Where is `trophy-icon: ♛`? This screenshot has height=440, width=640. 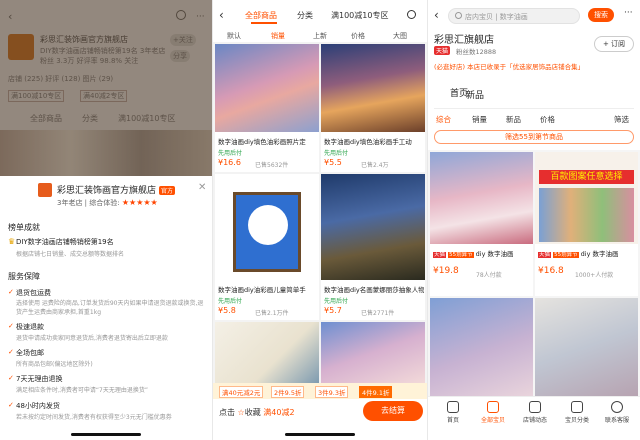
trophy-icon: ♛ is located at coordinates (12, 241).